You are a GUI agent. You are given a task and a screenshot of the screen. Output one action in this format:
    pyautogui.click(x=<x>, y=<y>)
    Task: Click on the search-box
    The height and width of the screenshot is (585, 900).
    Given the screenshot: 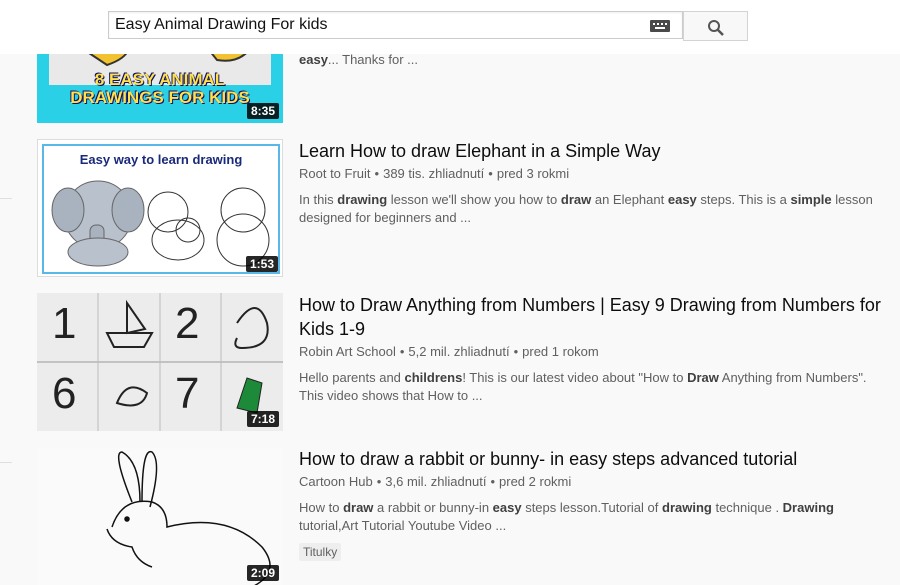 What is the action you would take?
    pyautogui.click(x=395, y=25)
    